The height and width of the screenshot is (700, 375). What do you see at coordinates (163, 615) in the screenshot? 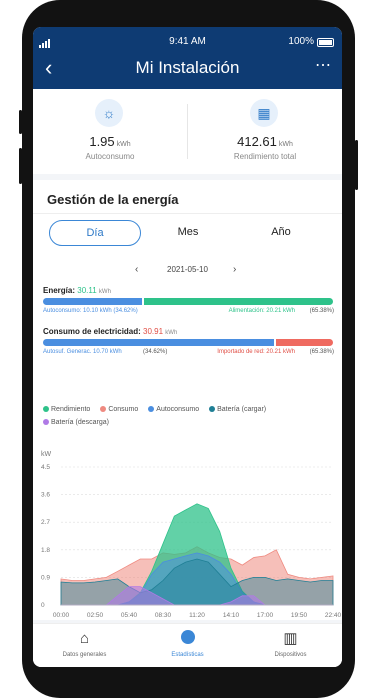
I see `x-tick-label: 08:30` at bounding box center [163, 615].